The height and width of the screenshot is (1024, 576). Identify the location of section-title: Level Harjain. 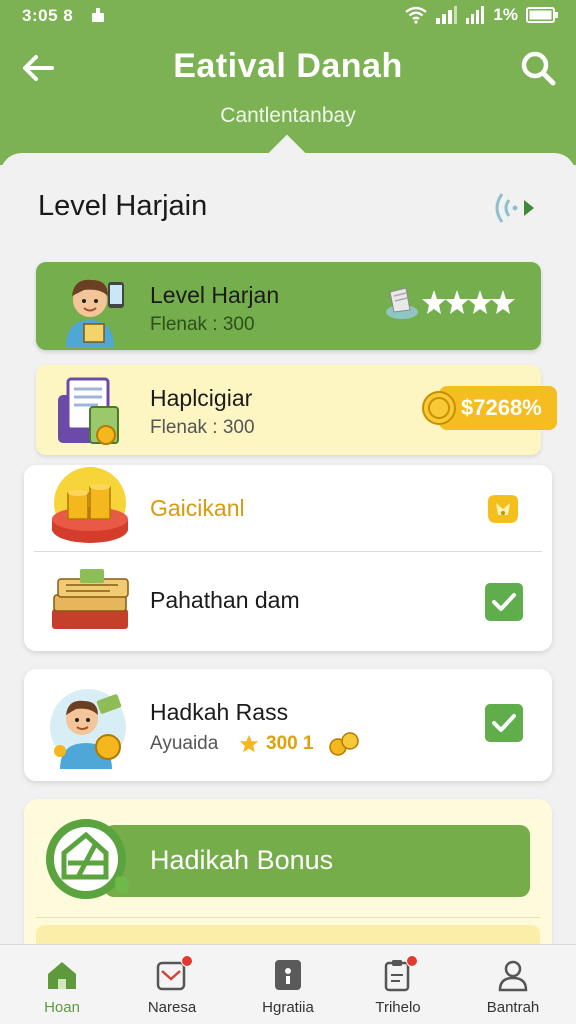
(123, 206).